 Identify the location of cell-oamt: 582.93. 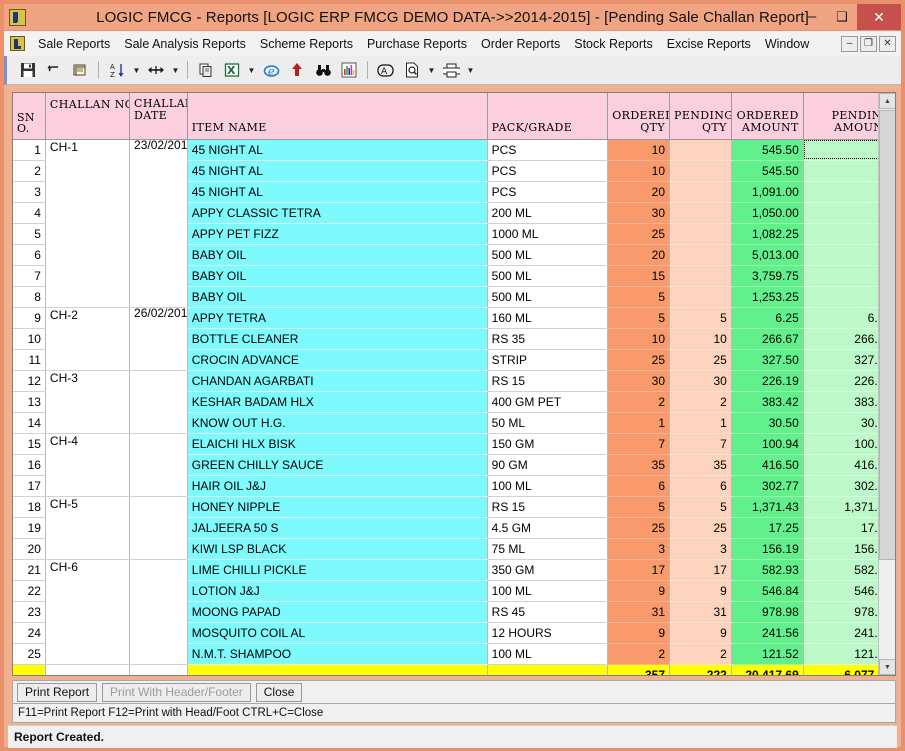
(767, 570).